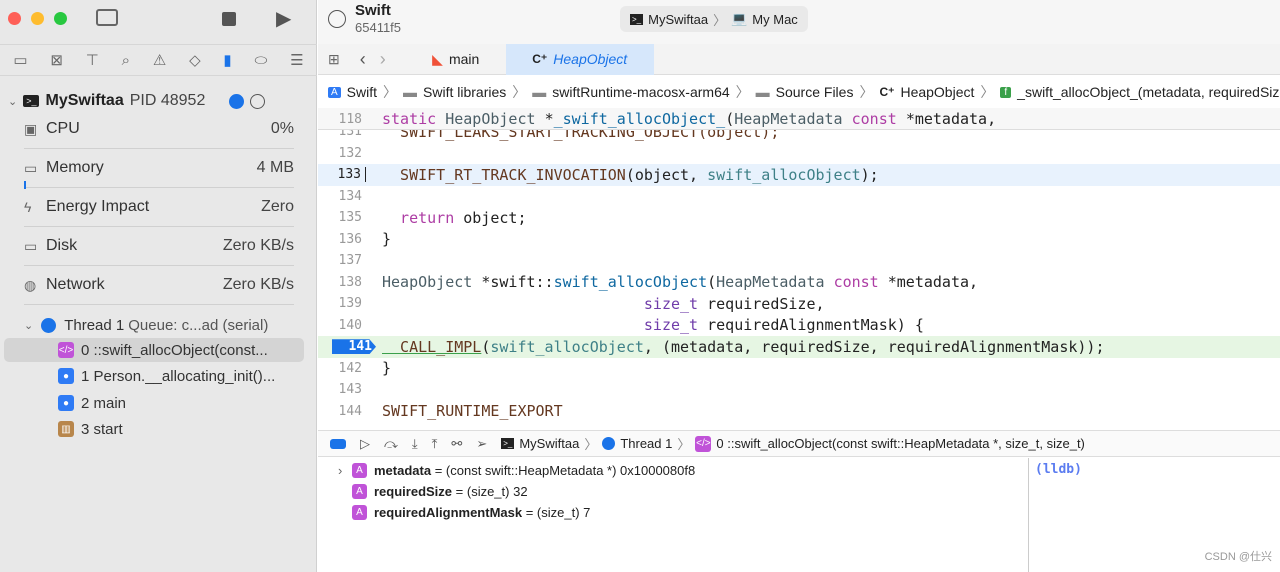 The height and width of the screenshot is (572, 1280). What do you see at coordinates (435, 444) in the screenshot?
I see `step-out-icon: ⤒` at bounding box center [435, 444].